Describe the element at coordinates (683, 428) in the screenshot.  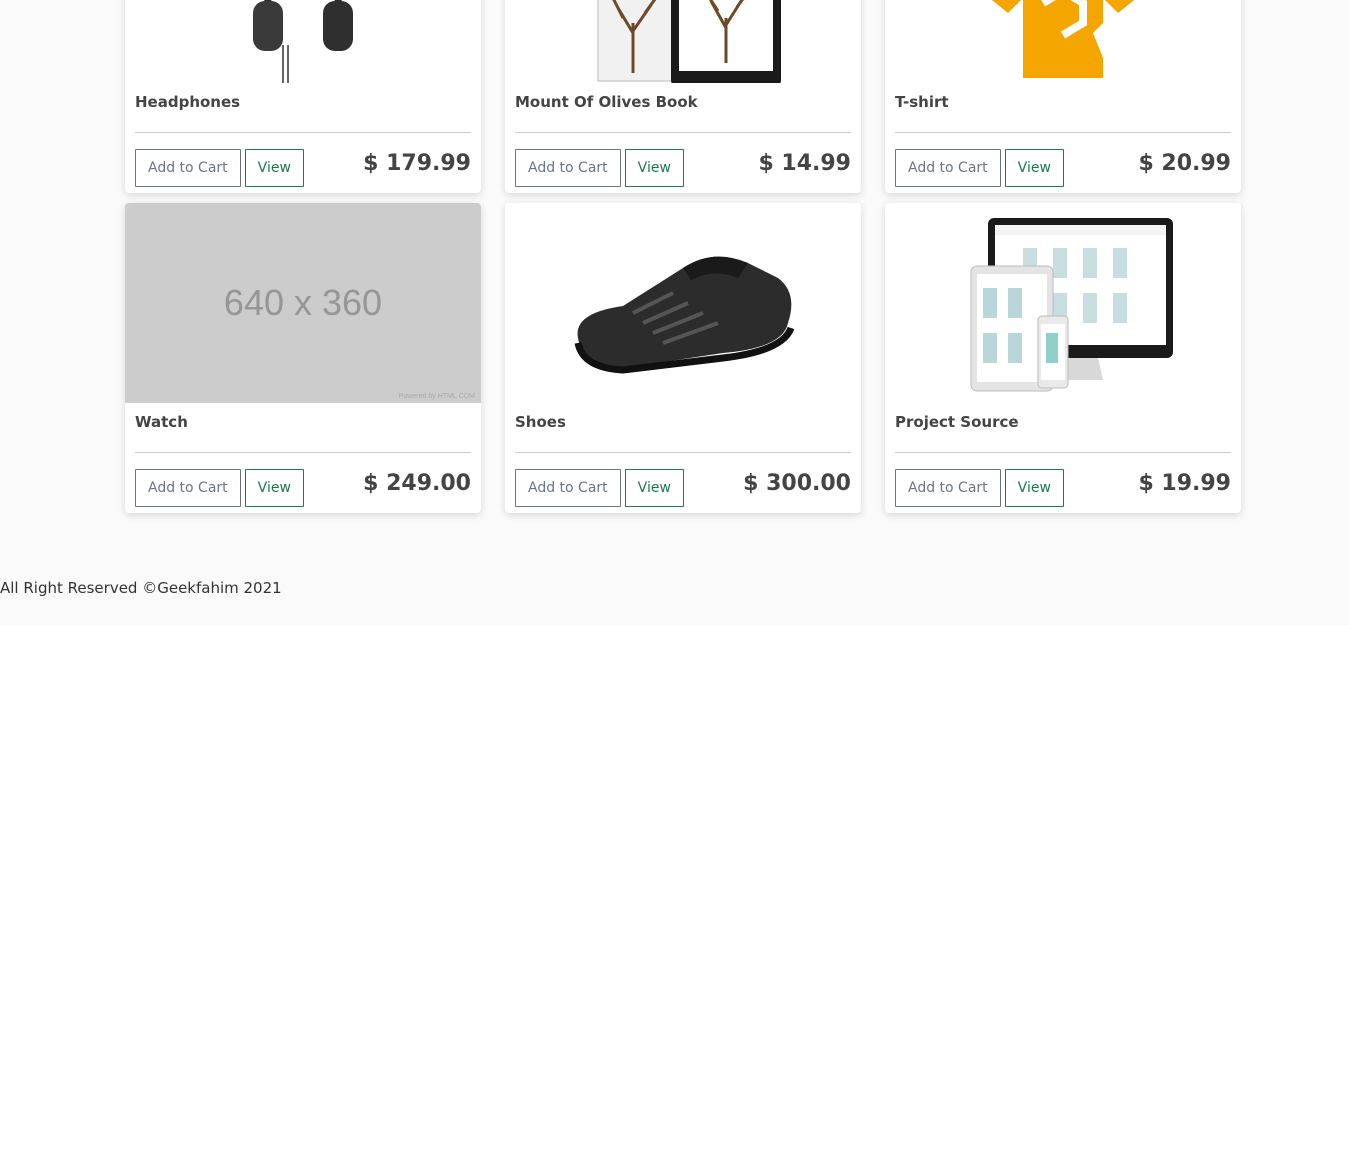
I see `product-title: Shoes` at that location.